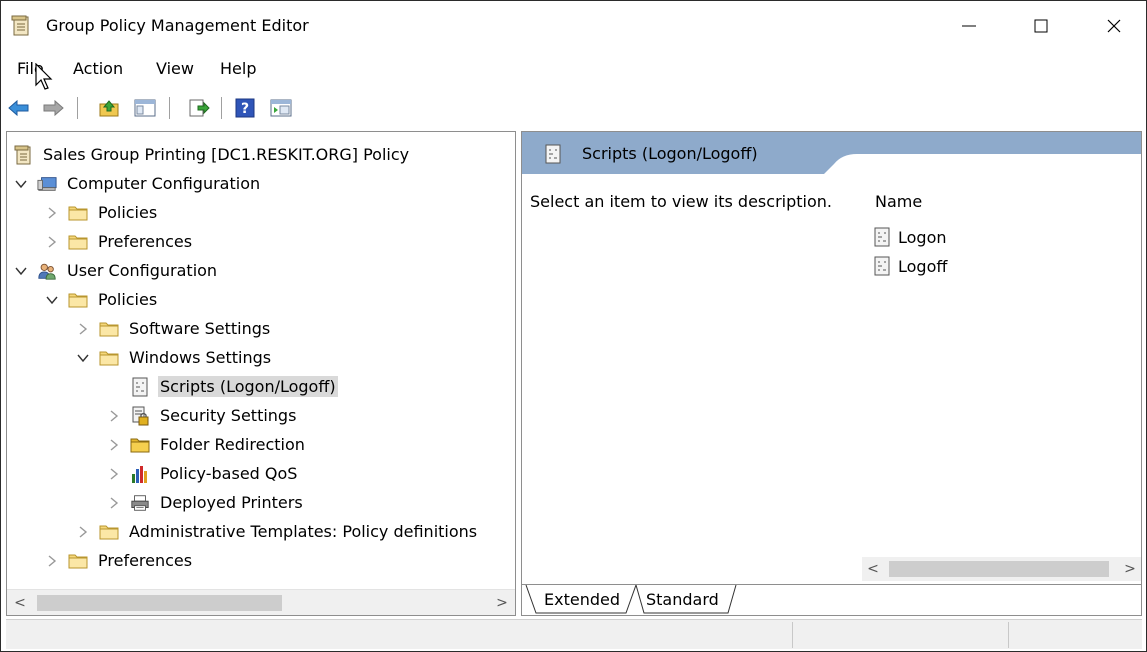 The width and height of the screenshot is (1147, 652). Describe the element at coordinates (44, 76) in the screenshot. I see `mouse-cursor-icon` at that location.